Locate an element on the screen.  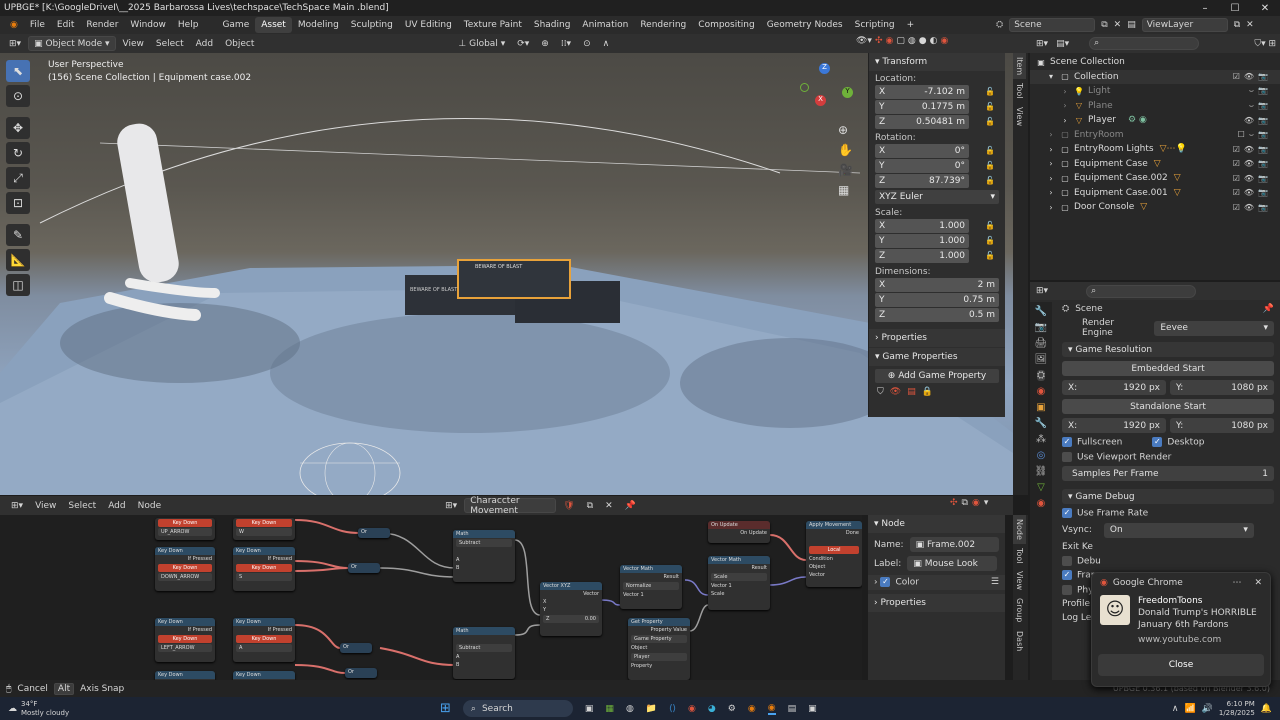
settings-icon: ⚙ is located at coordinates (732, 709).